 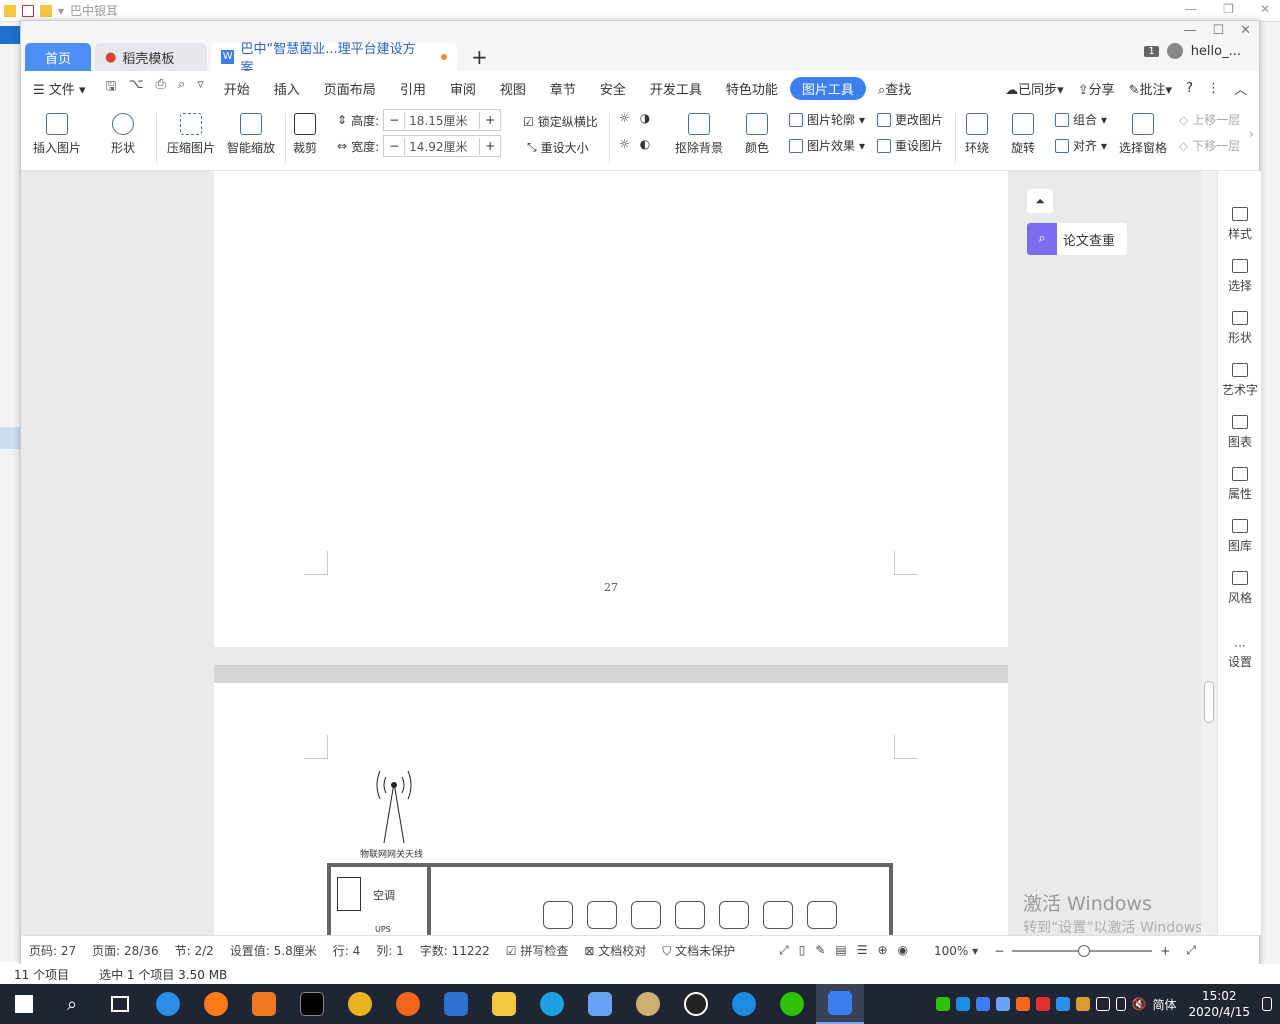 I want to click on crop-button: 裁剪, so click(x=305, y=134).